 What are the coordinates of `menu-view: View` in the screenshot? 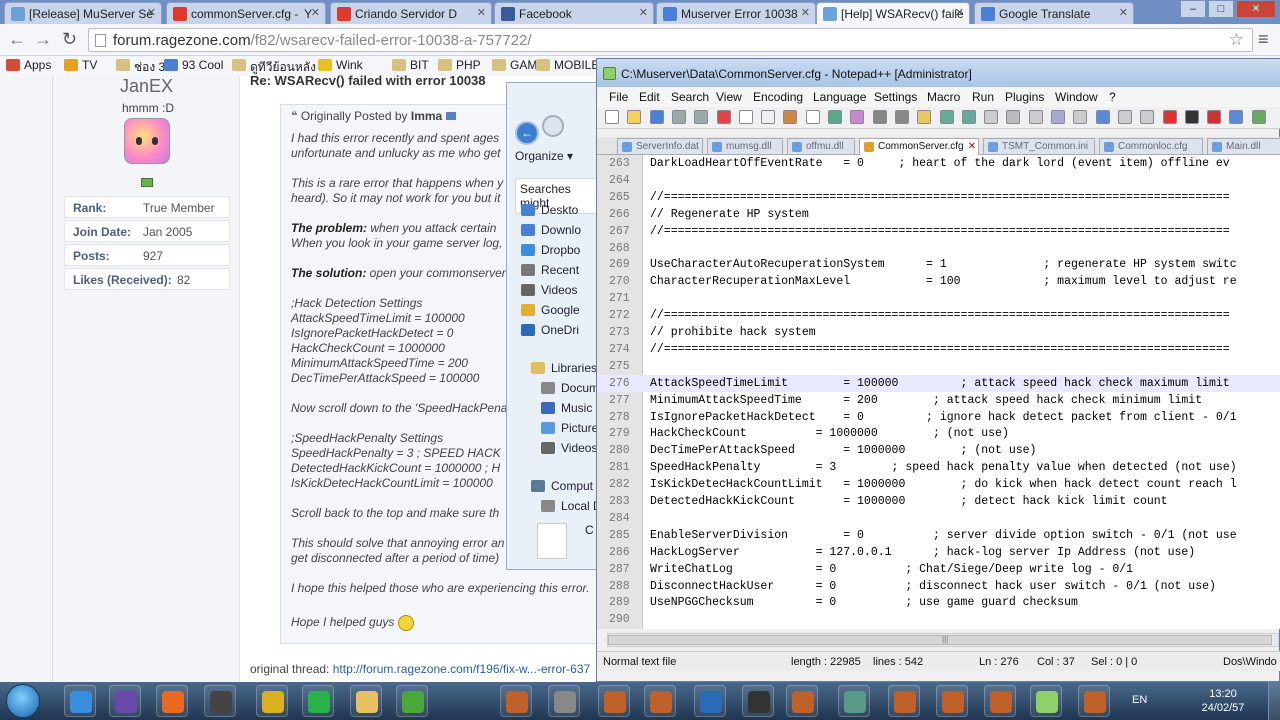 It's located at (729, 97).